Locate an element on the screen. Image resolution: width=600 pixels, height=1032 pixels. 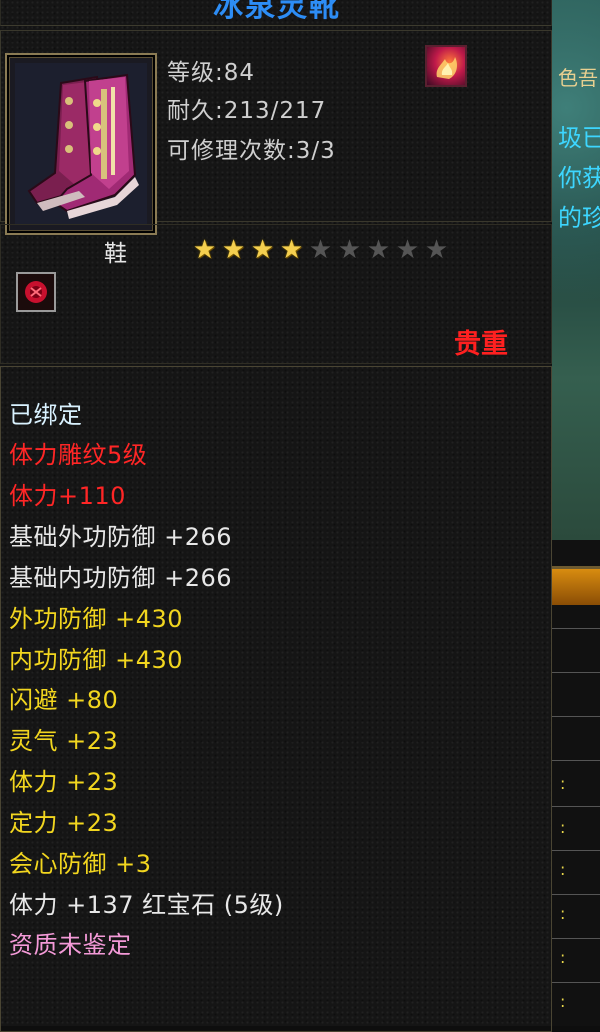
item-repair-count: 可修理次数:3/3 is located at coordinates (251, 151).